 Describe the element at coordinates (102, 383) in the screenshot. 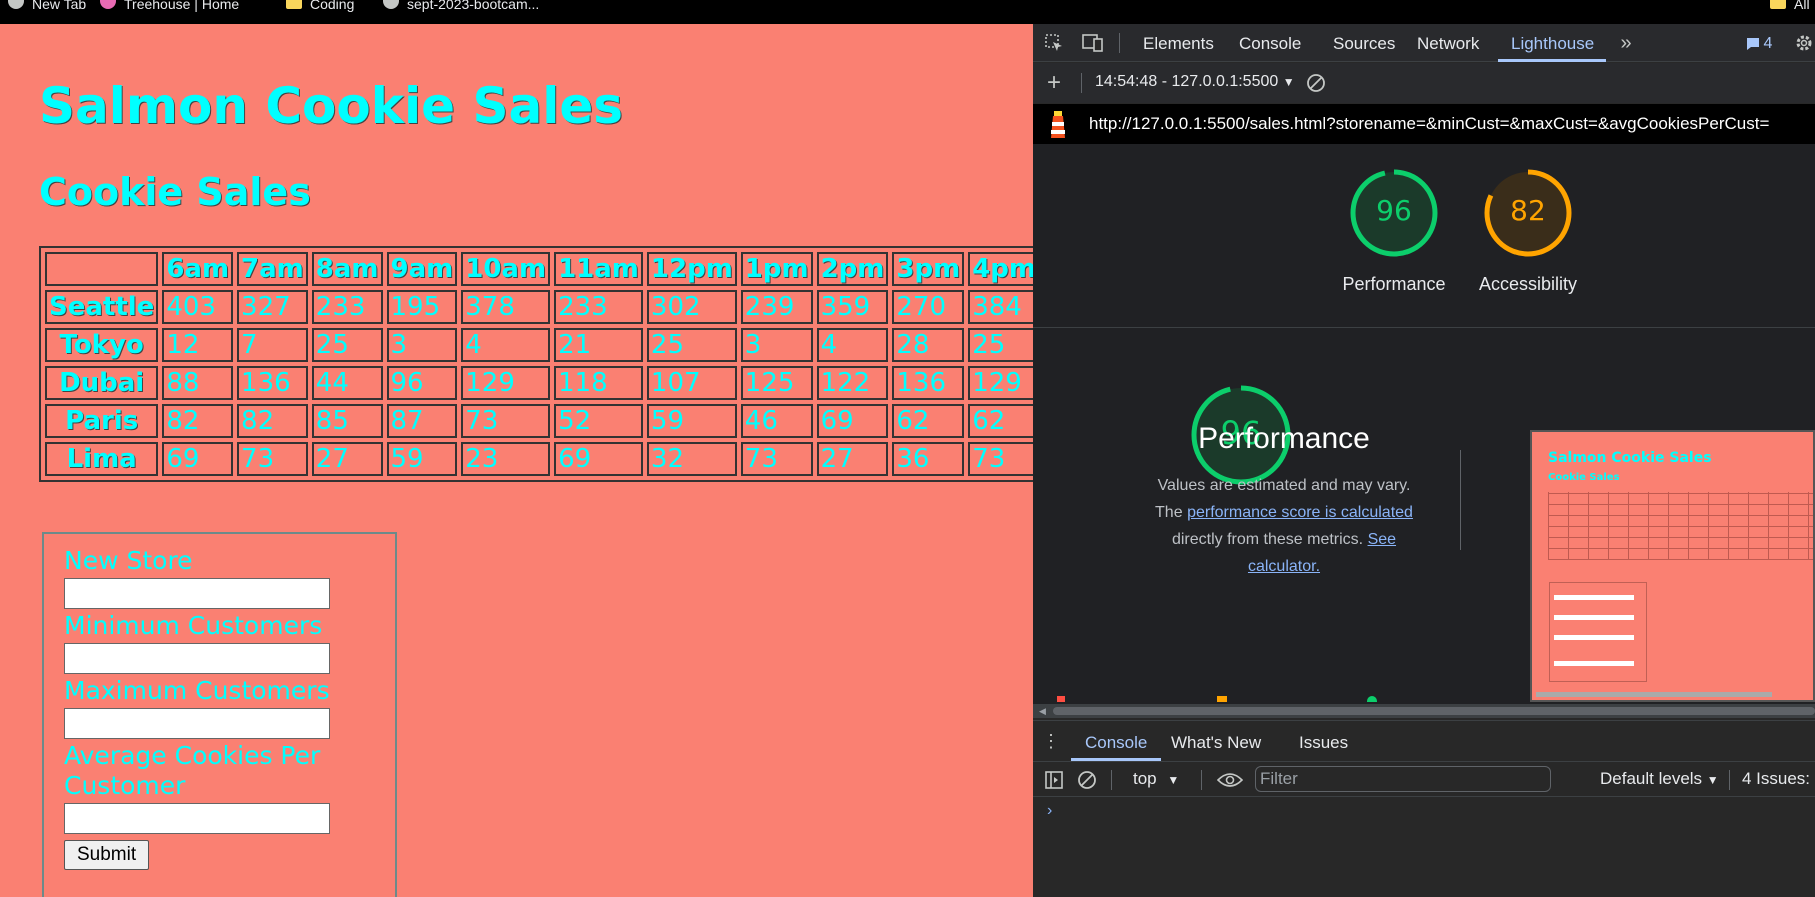

I see `store-name-cell: Dubai` at that location.